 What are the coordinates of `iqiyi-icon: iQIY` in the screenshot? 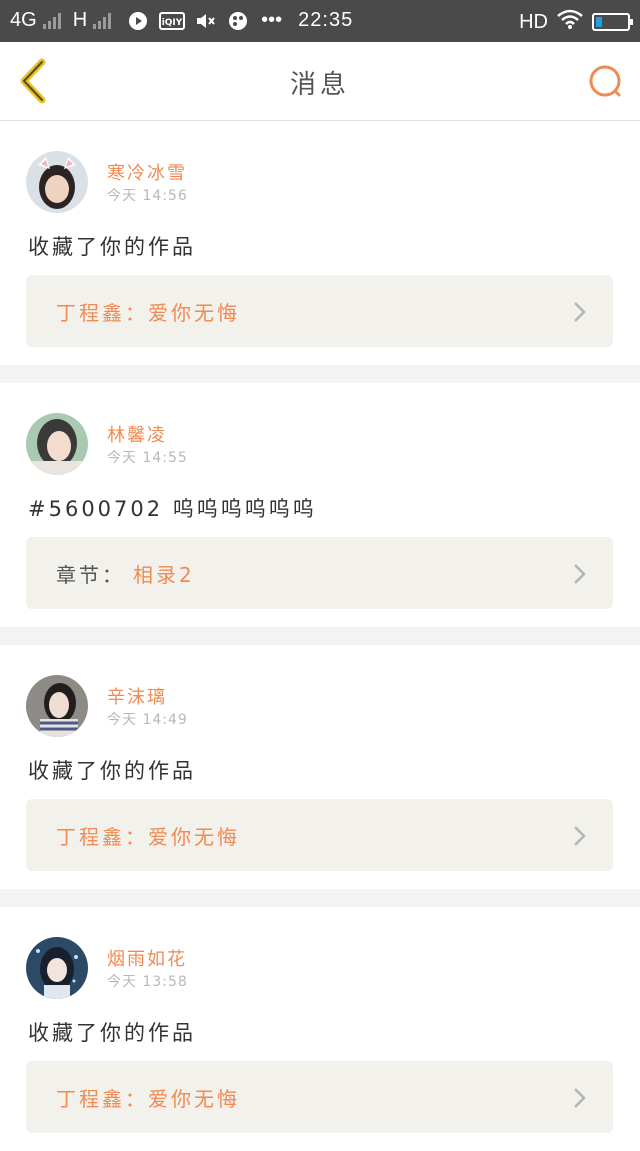 It's located at (172, 21).